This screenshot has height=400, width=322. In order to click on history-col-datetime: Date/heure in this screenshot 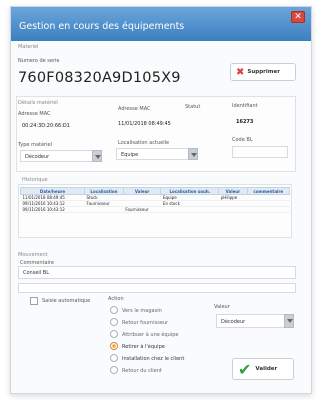, I will do `click(52, 191)`.